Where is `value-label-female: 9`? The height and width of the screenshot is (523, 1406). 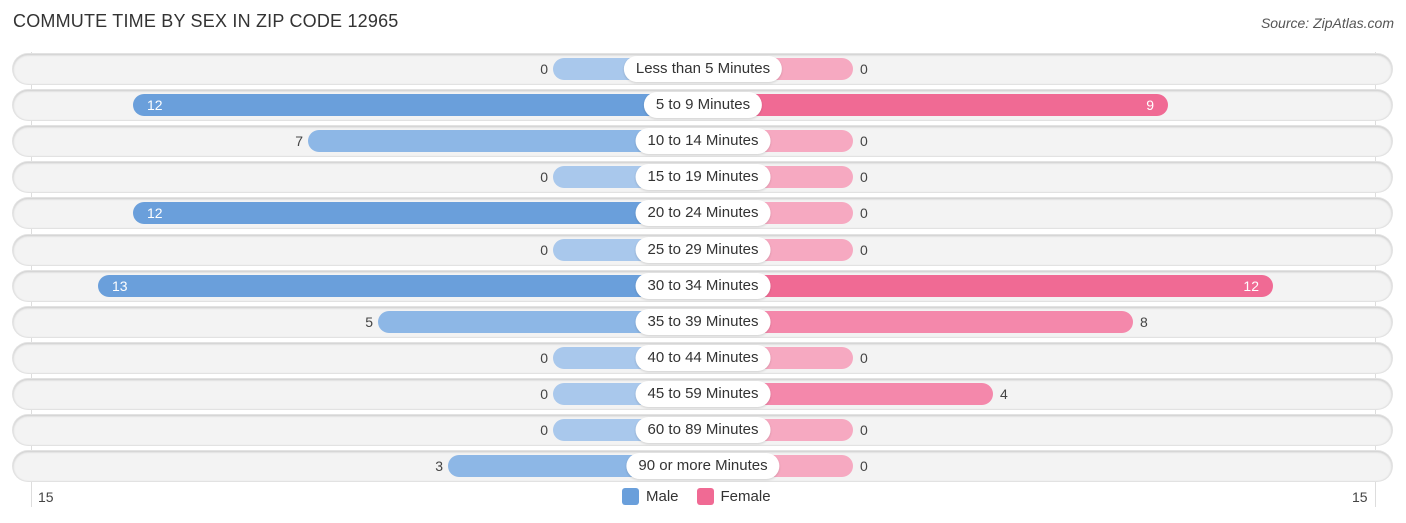
value-label-female: 9 is located at coordinates (1150, 105).